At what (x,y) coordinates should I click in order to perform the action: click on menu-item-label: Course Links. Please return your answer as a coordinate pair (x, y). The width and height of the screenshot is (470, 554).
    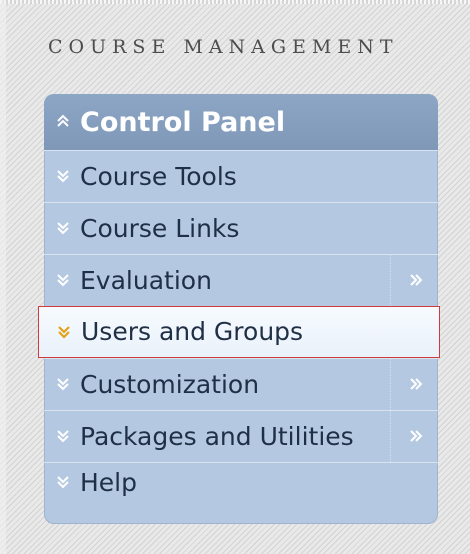
    Looking at the image, I should click on (160, 228).